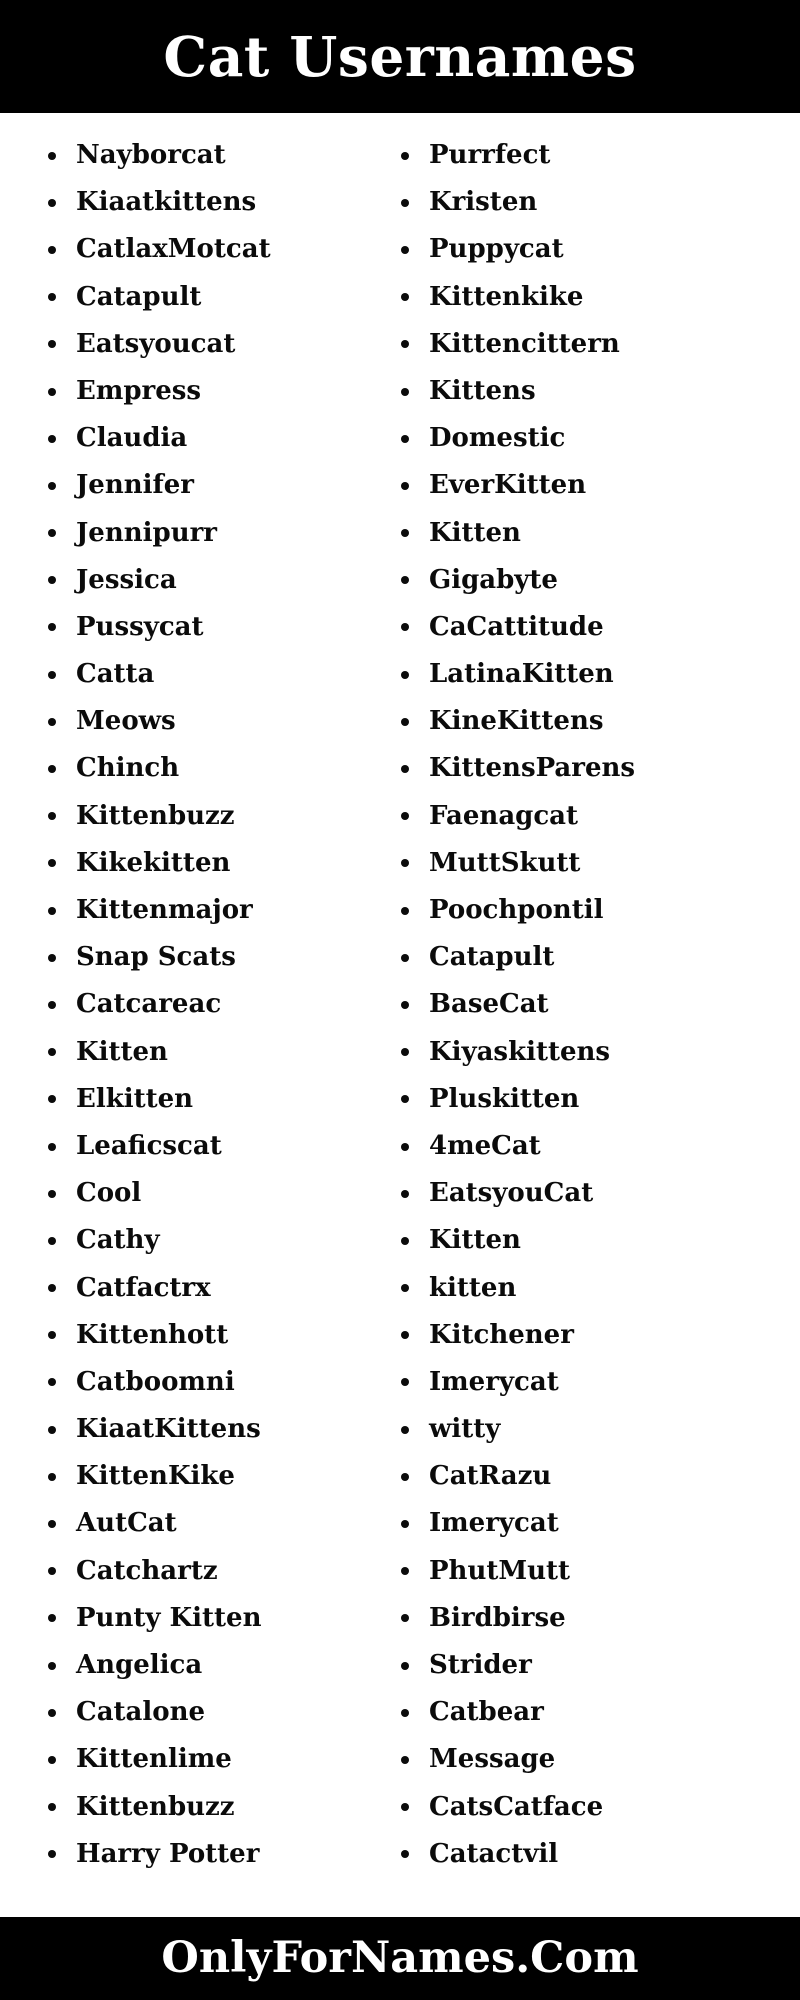  I want to click on username-label: Claudia, so click(132, 438).